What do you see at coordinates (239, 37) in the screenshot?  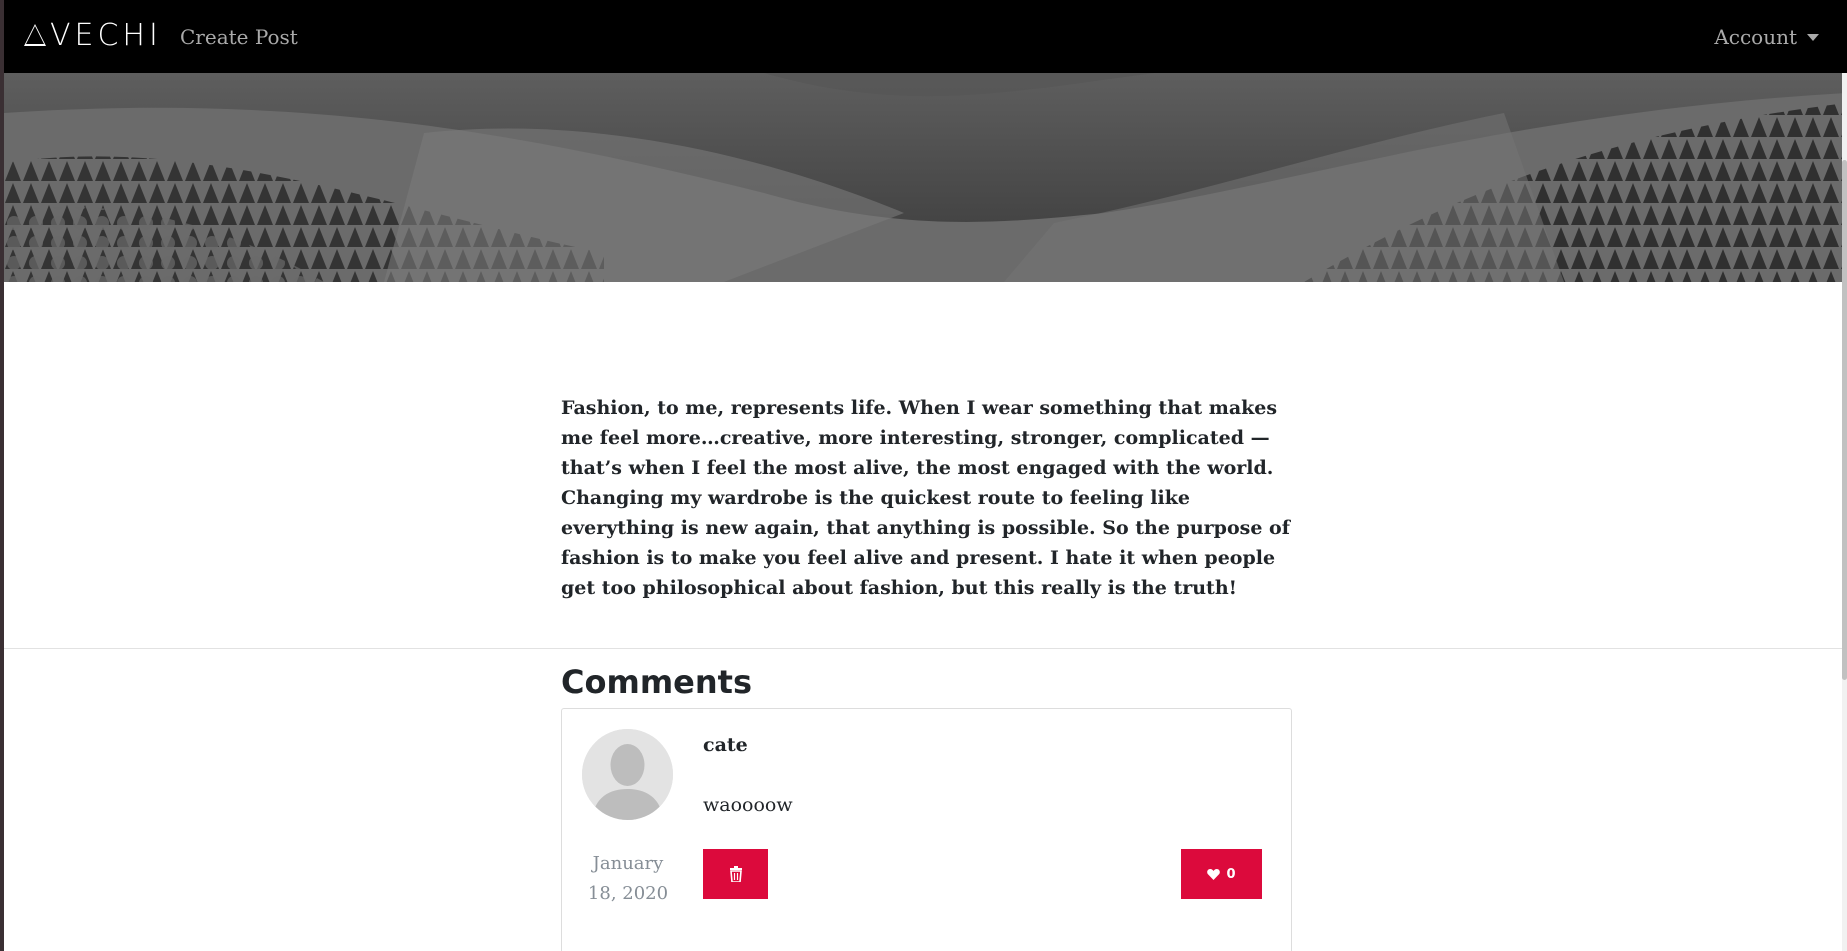 I see `create-post-link: Create Post` at bounding box center [239, 37].